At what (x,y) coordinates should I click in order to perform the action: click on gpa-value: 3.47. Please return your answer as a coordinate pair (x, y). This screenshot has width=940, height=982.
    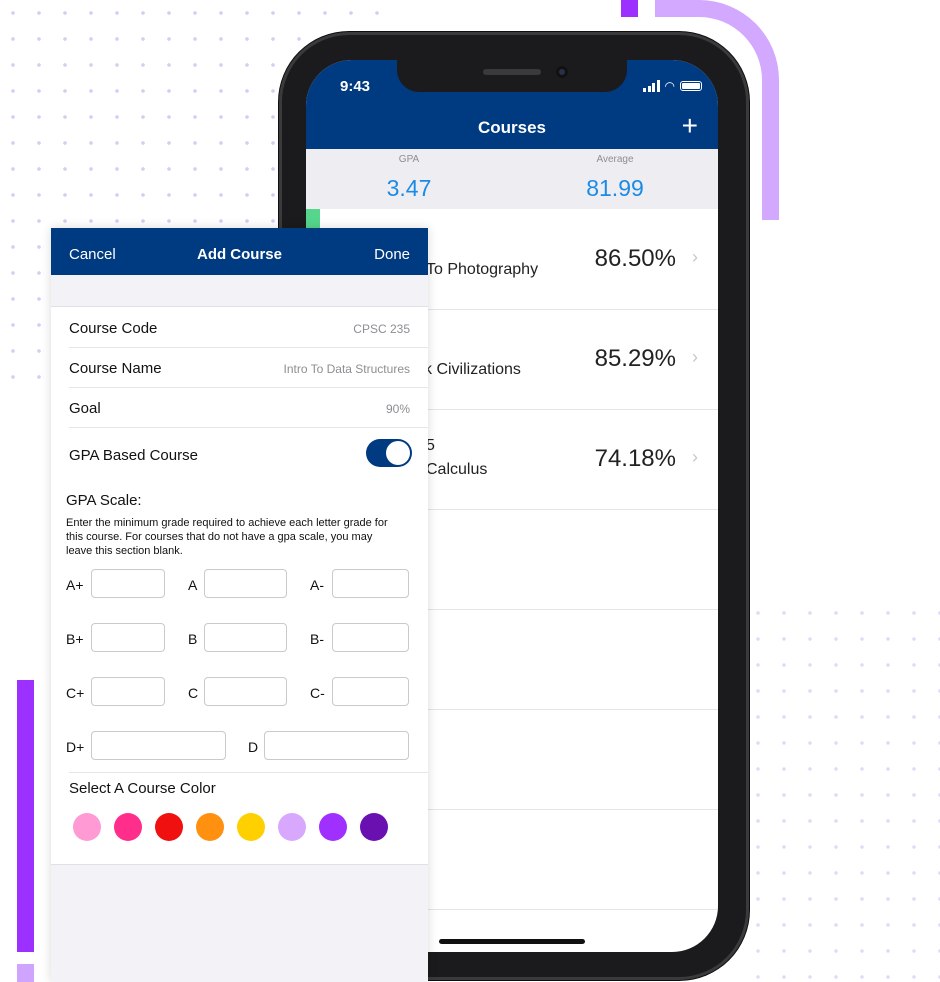
    Looking at the image, I should click on (409, 188).